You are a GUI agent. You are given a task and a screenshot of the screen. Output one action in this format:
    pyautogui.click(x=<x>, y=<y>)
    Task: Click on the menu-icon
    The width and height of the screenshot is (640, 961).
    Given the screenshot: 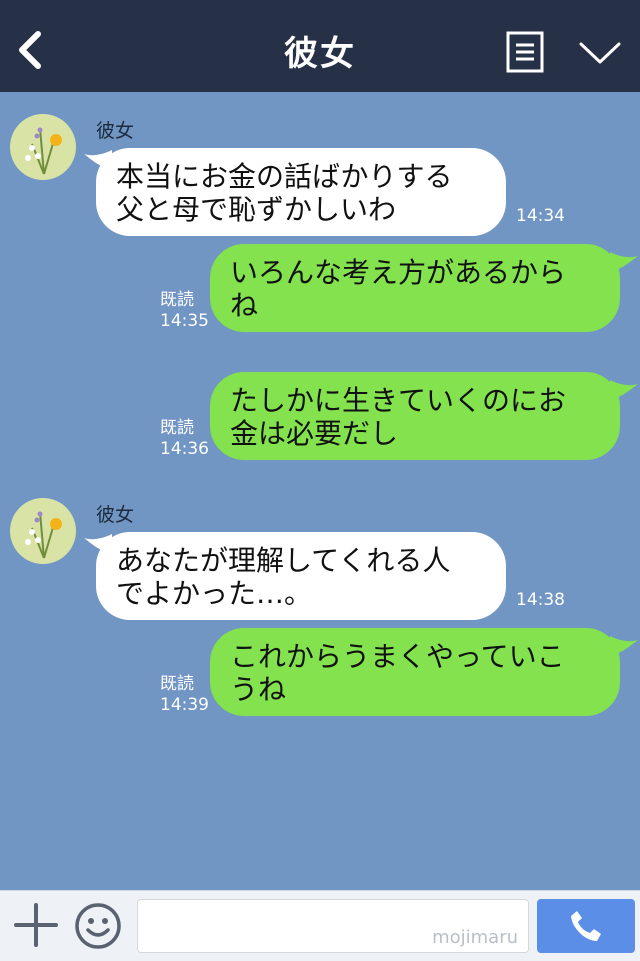 What is the action you would take?
    pyautogui.click(x=525, y=52)
    